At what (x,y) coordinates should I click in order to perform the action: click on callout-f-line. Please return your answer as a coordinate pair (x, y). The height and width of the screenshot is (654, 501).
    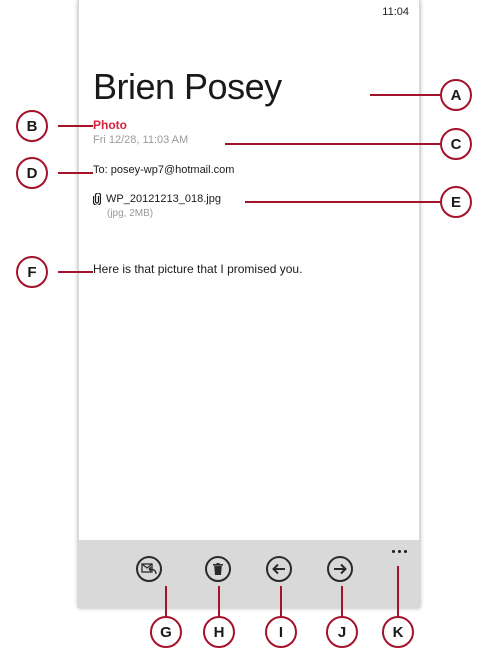
    Looking at the image, I should click on (75, 272).